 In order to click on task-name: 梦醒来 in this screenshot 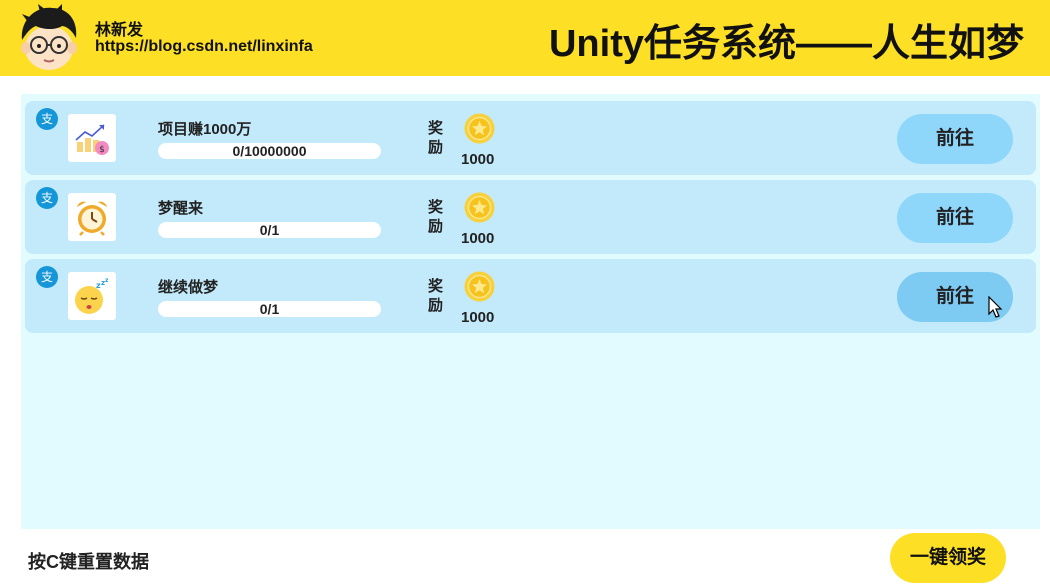, I will do `click(181, 208)`.